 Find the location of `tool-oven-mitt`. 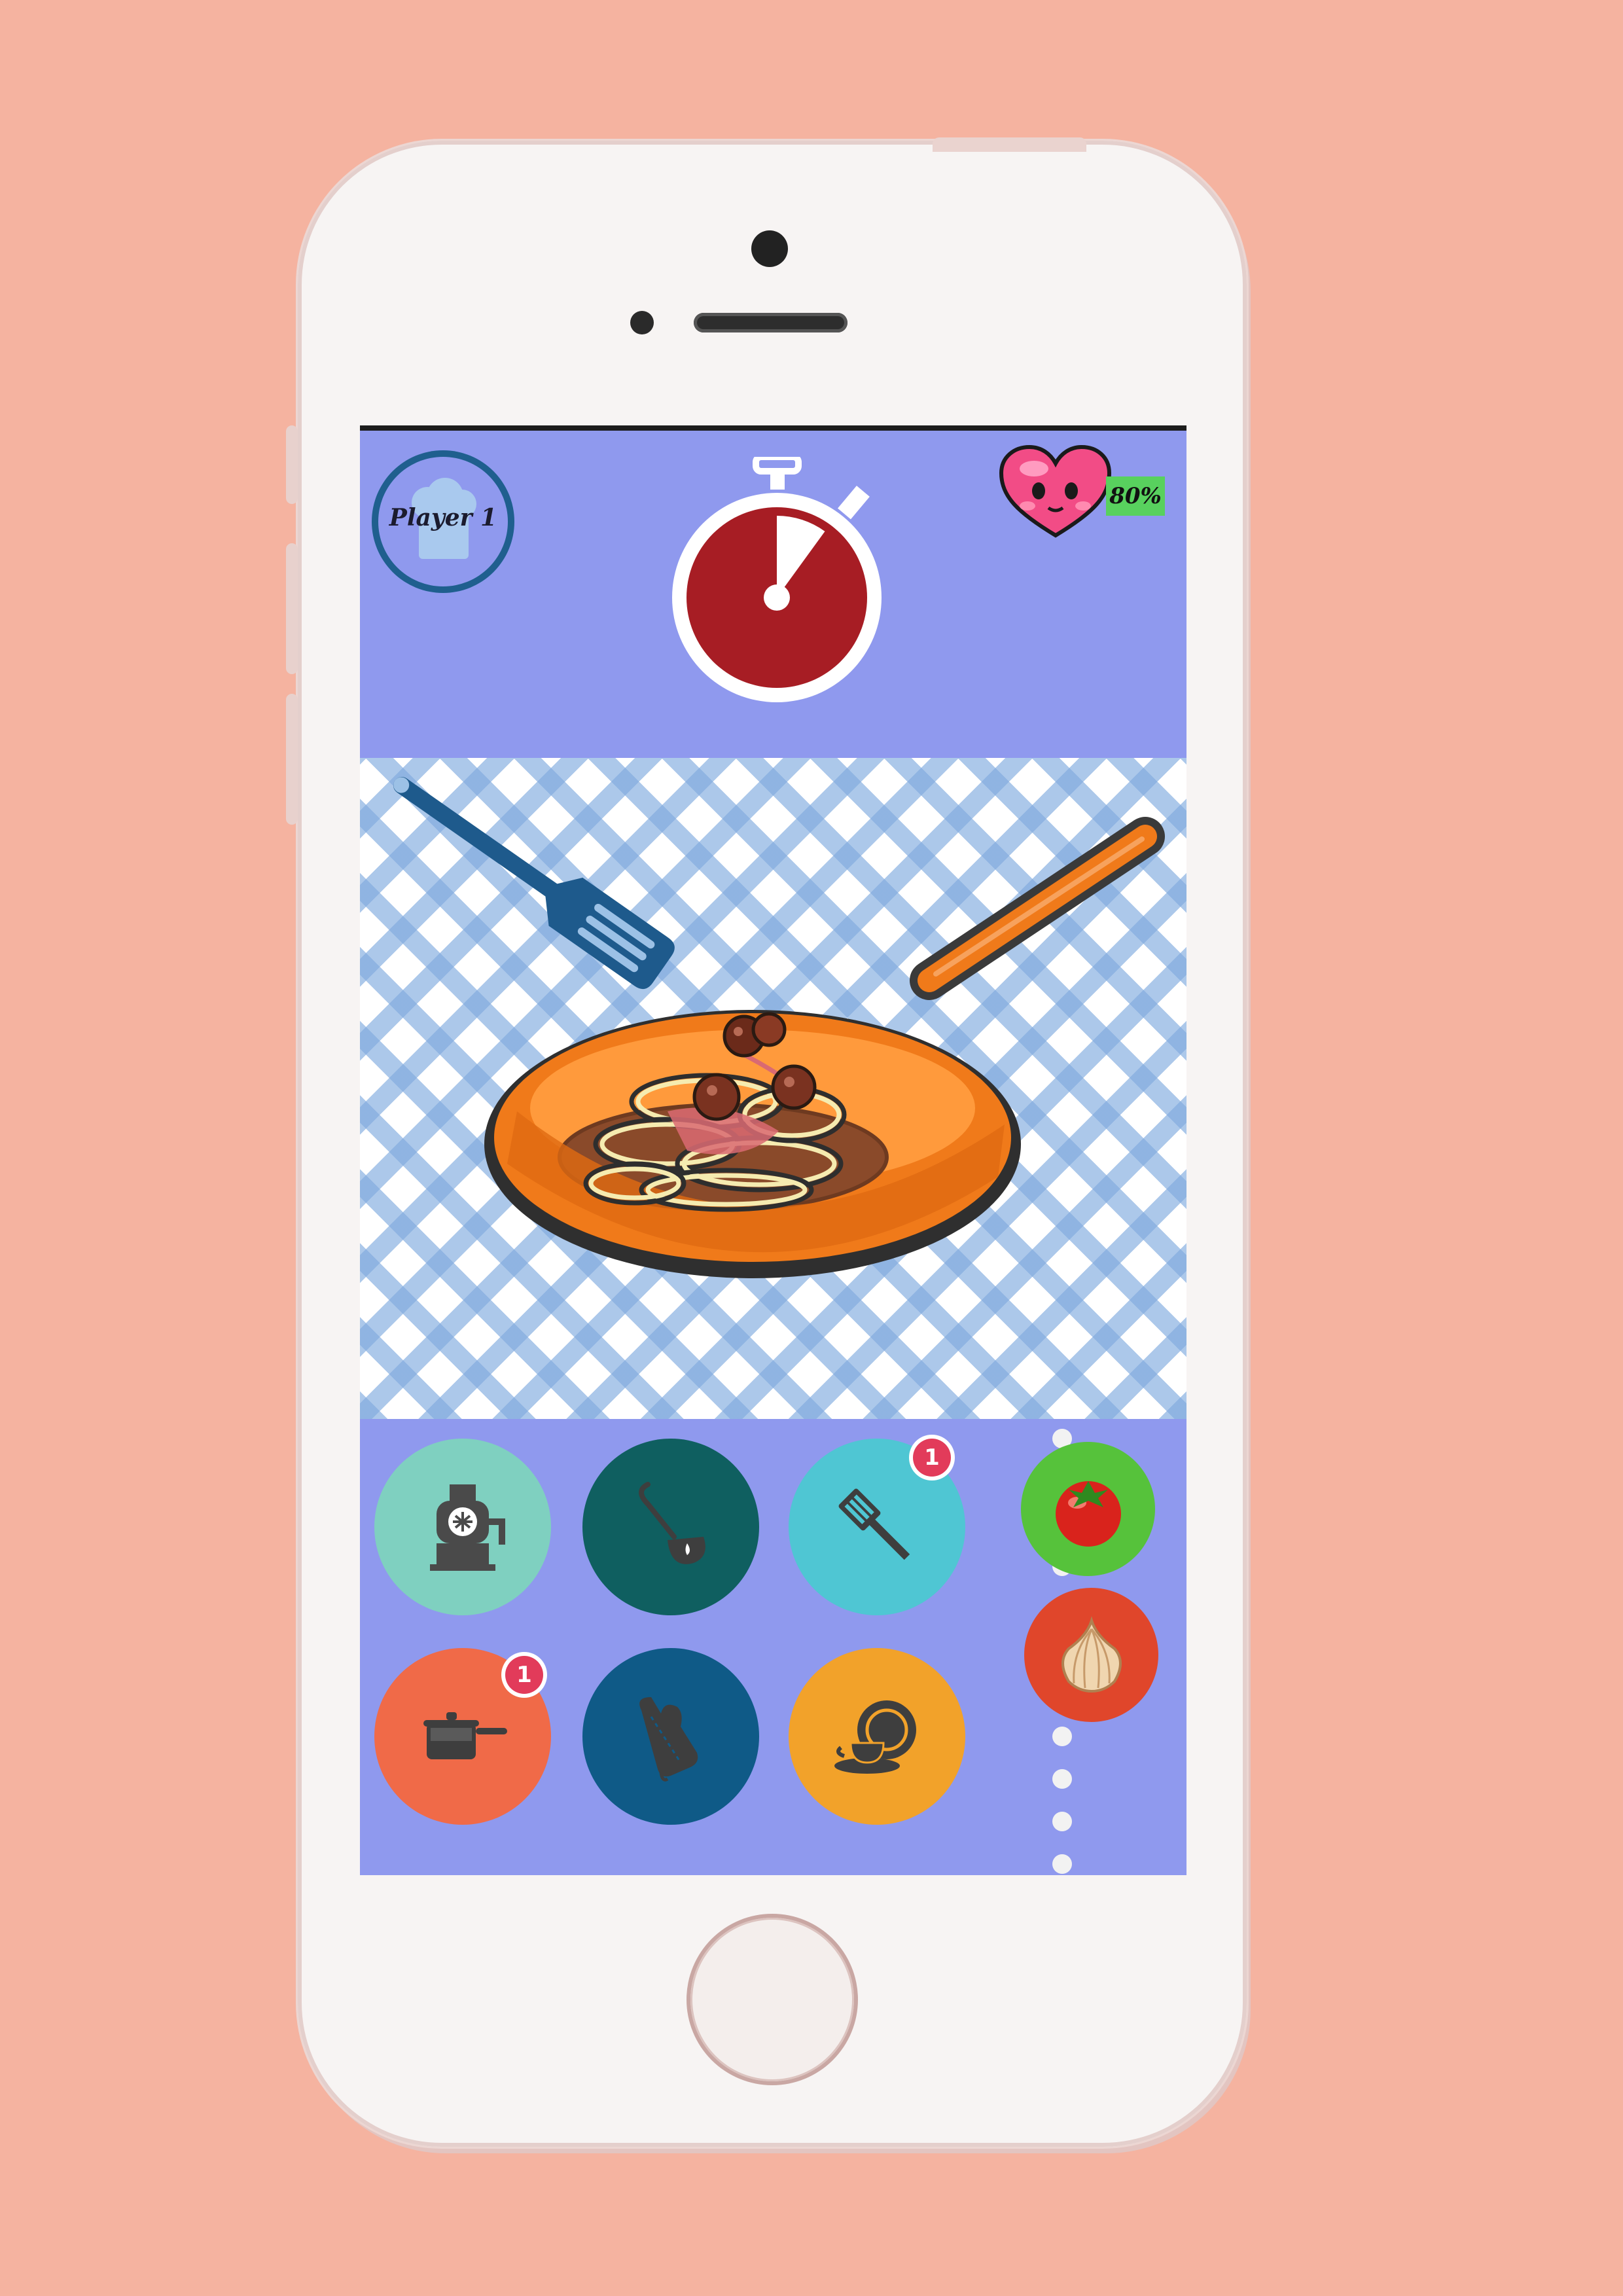

tool-oven-mitt is located at coordinates (671, 1736).